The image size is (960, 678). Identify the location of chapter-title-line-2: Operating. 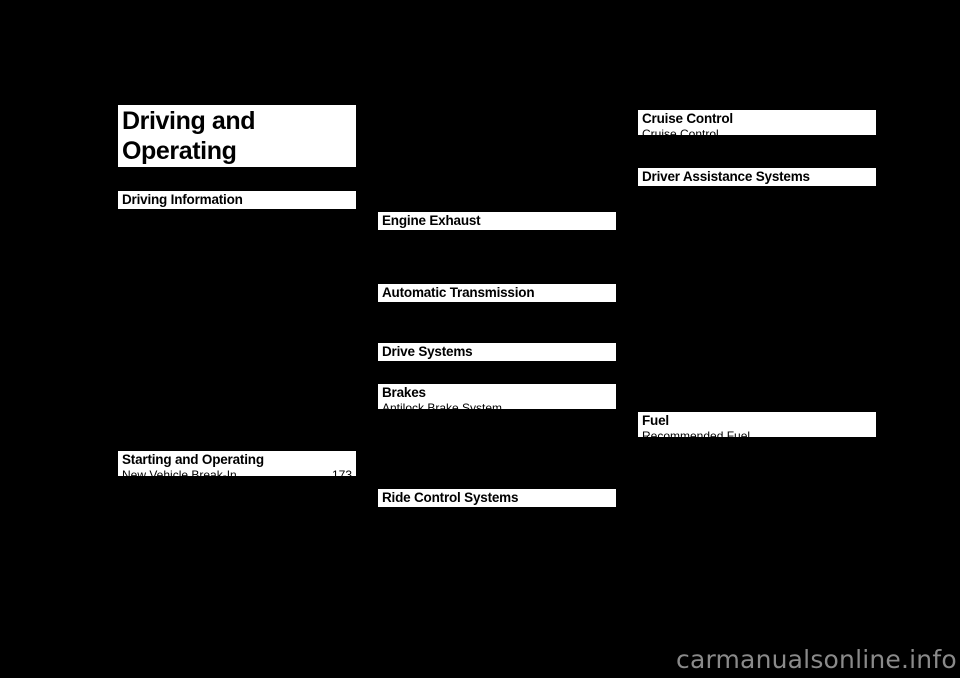
(179, 151).